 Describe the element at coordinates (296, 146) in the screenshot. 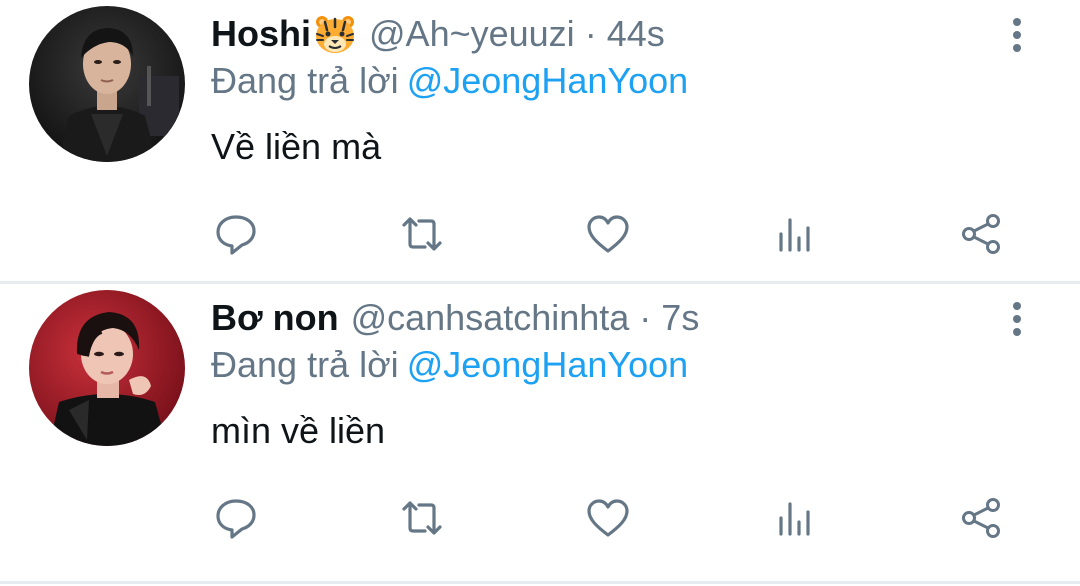

I see `tweet-text: Về liền mà` at that location.